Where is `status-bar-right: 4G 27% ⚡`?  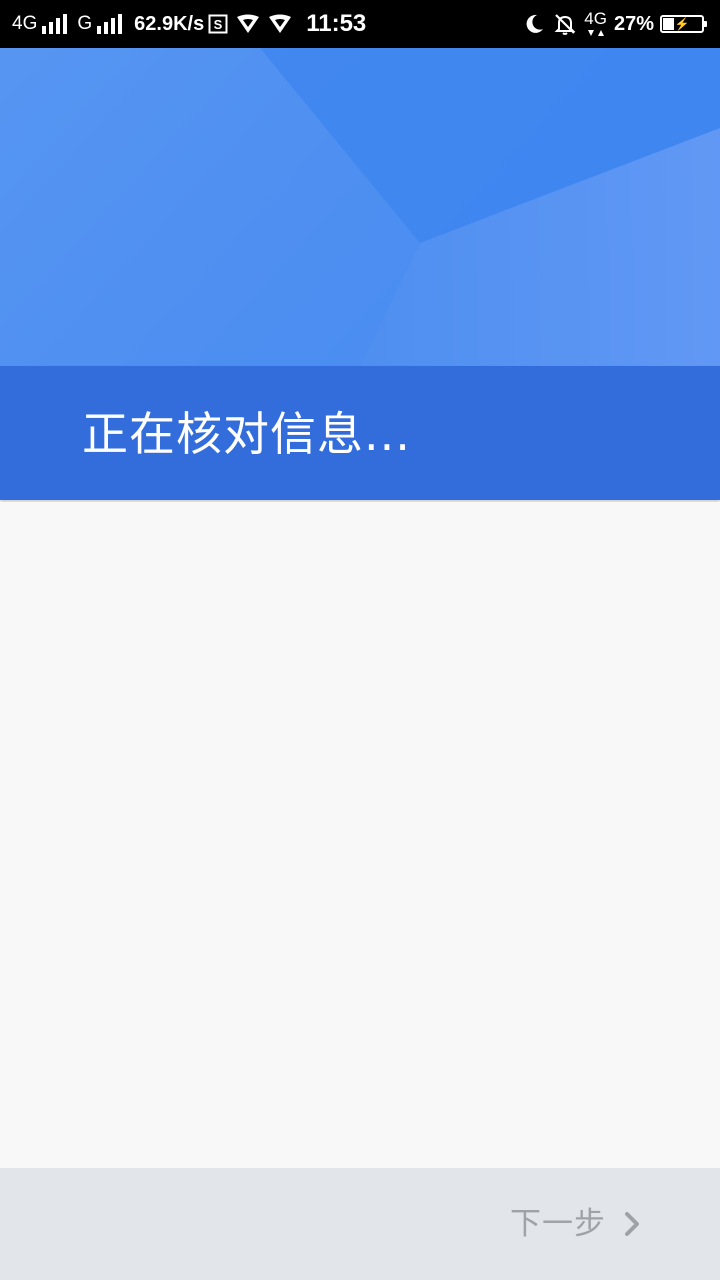 status-bar-right: 4G 27% ⚡ is located at coordinates (613, 24).